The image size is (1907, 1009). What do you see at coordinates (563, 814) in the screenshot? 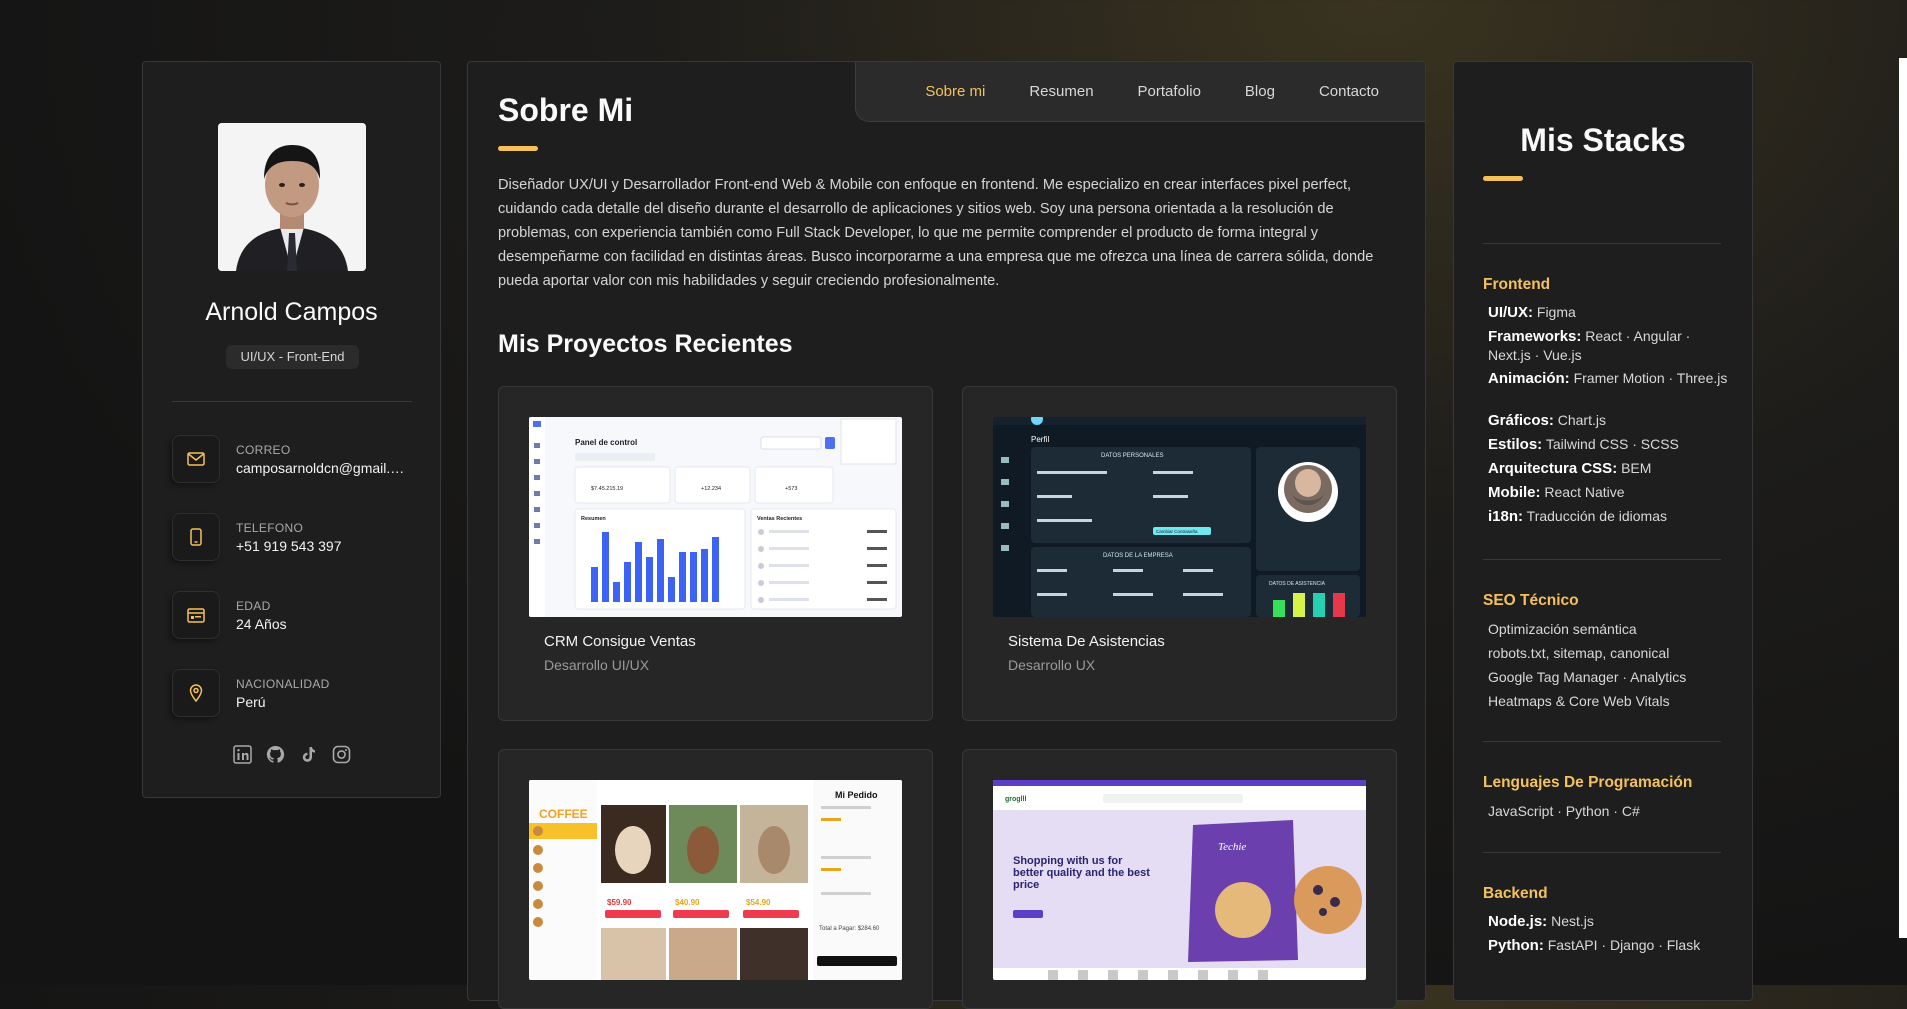
I see `thumb-brand: COFFEE` at bounding box center [563, 814].